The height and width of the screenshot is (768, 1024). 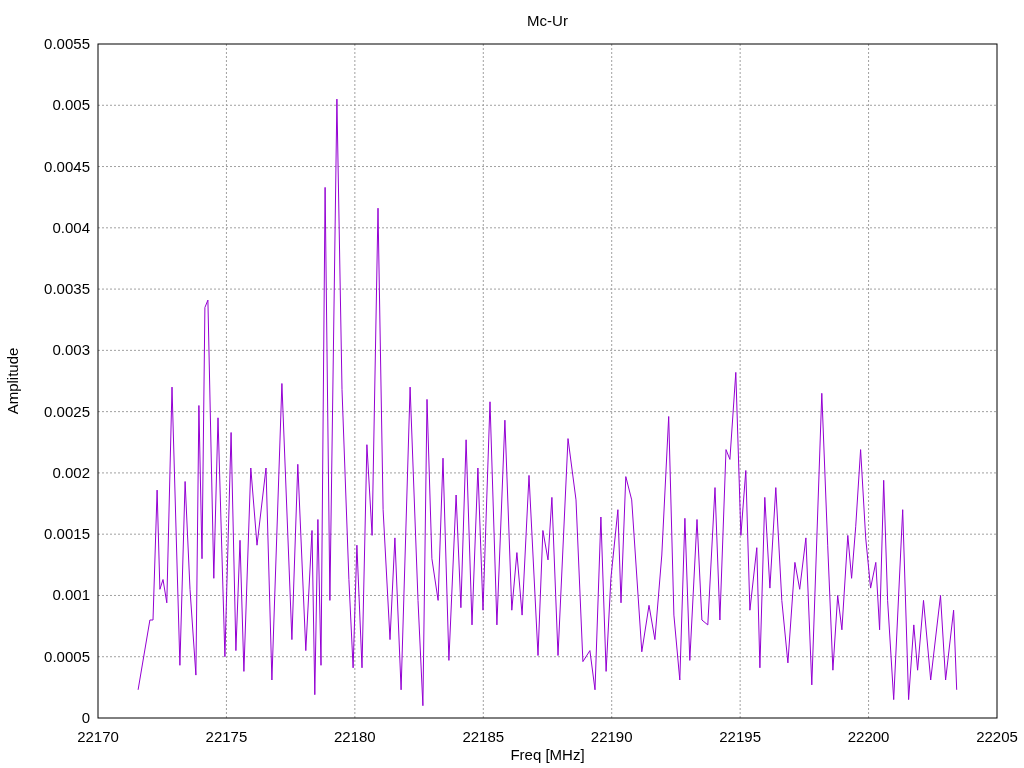 What do you see at coordinates (12, 381) in the screenshot?
I see `axis-title: Amplitude` at bounding box center [12, 381].